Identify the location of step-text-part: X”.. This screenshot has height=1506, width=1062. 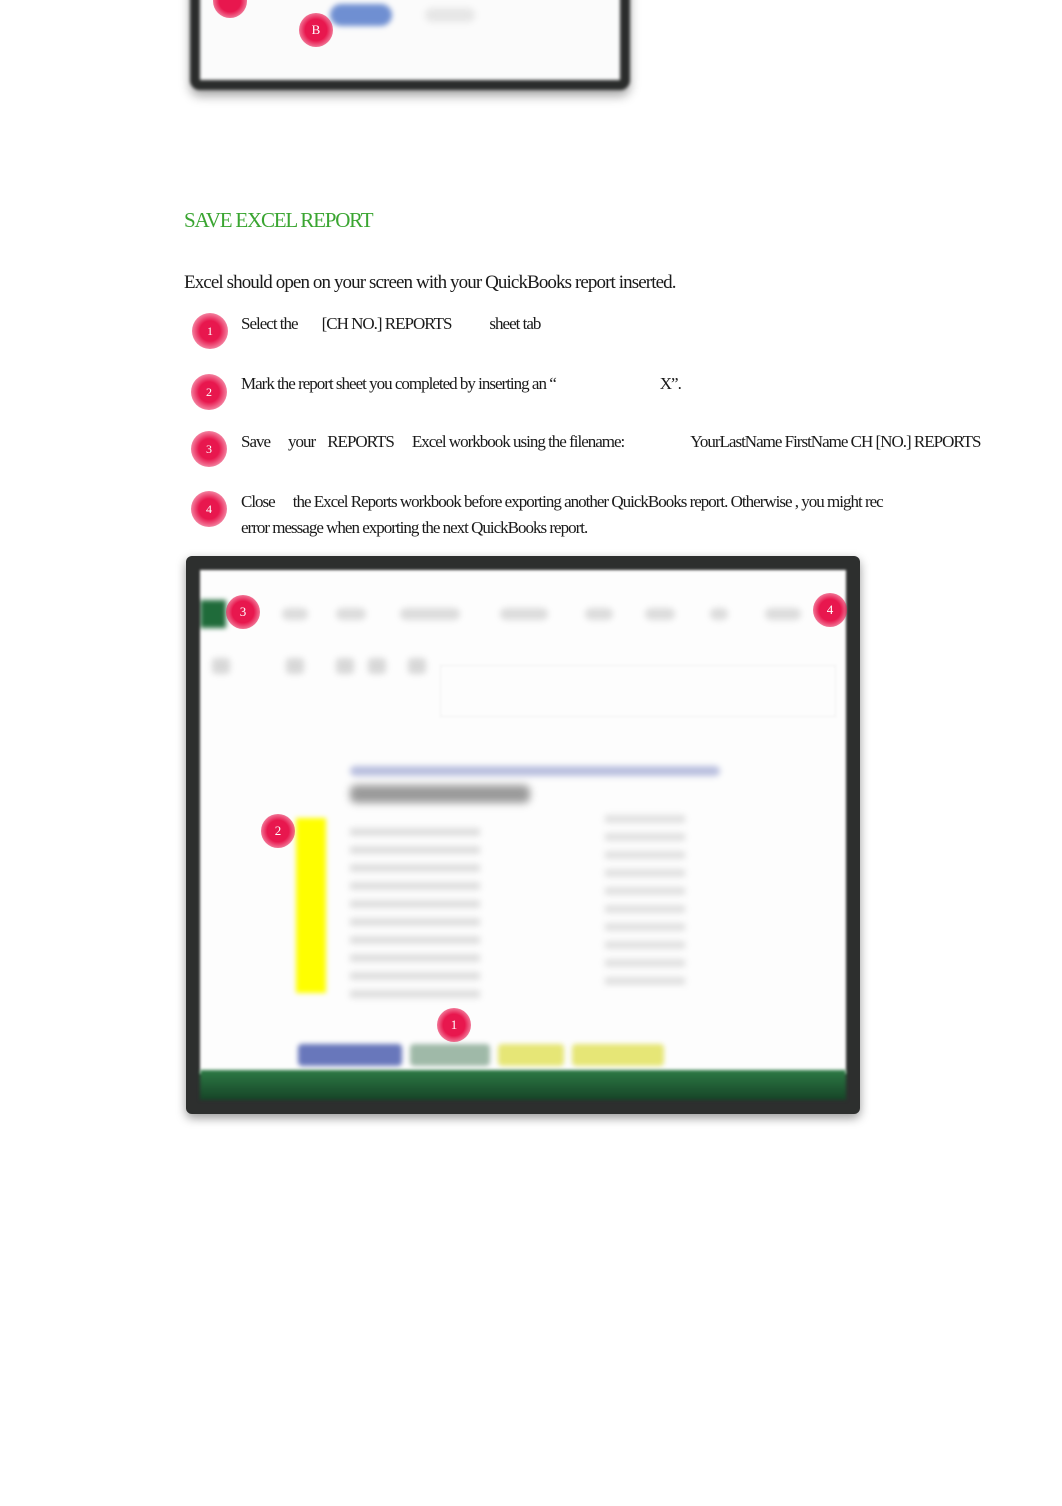
(670, 383).